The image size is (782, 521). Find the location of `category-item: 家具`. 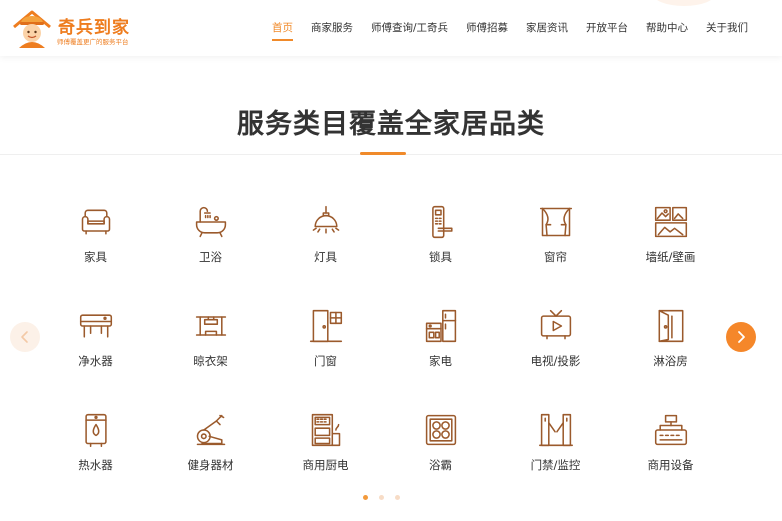

category-item: 家具 is located at coordinates (95, 256).